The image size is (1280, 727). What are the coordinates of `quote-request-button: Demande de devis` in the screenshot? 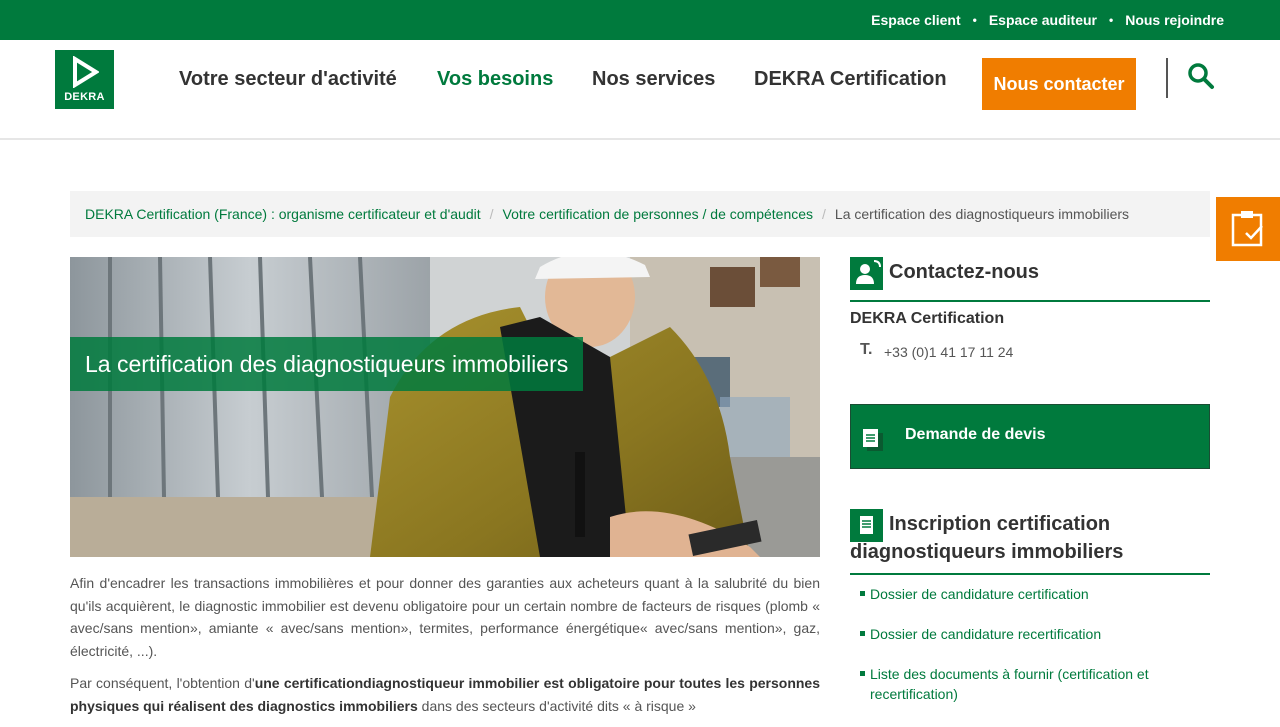 It's located at (1030, 436).